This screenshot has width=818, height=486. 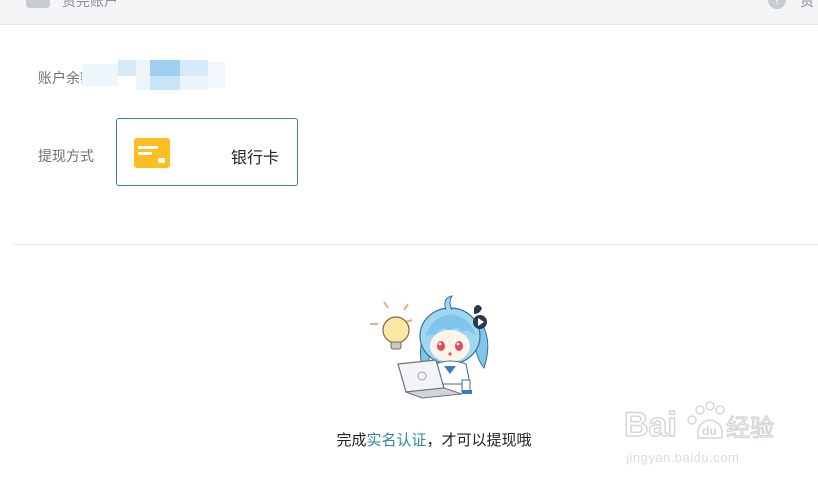 What do you see at coordinates (699, 423) in the screenshot?
I see `baidu-logo: Bai du 经验` at bounding box center [699, 423].